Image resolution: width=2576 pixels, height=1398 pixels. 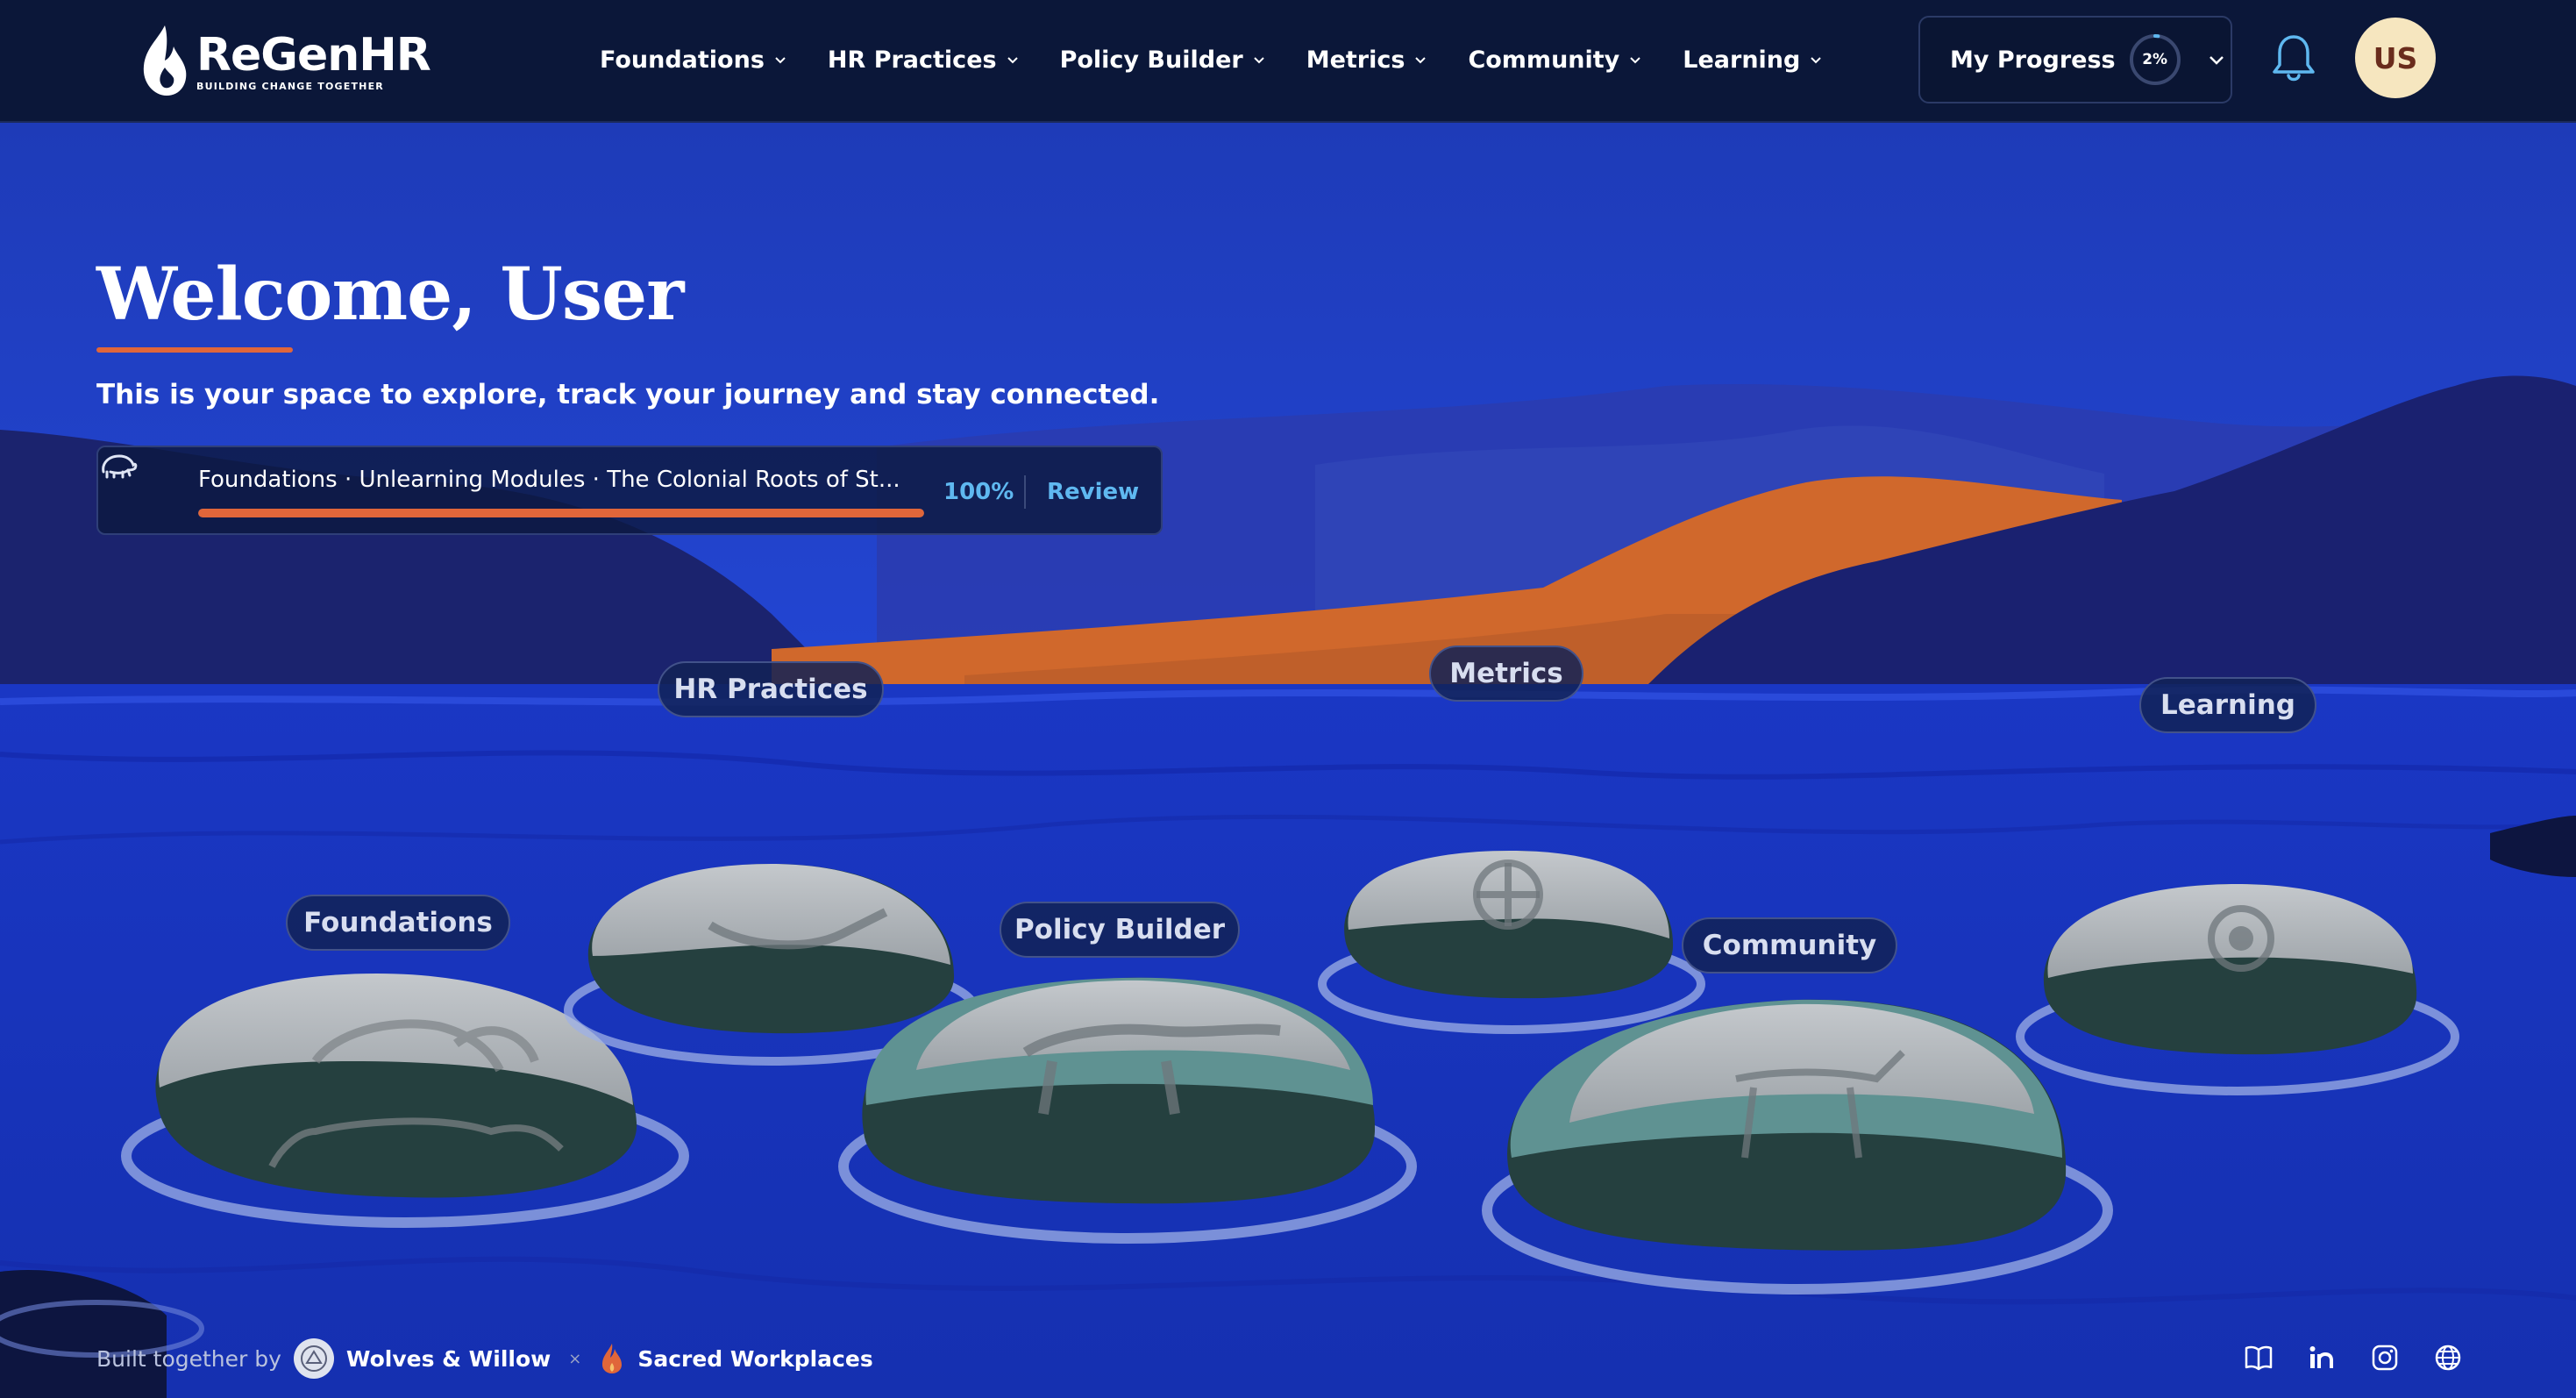 I want to click on resume-progress-bar, so click(x=561, y=513).